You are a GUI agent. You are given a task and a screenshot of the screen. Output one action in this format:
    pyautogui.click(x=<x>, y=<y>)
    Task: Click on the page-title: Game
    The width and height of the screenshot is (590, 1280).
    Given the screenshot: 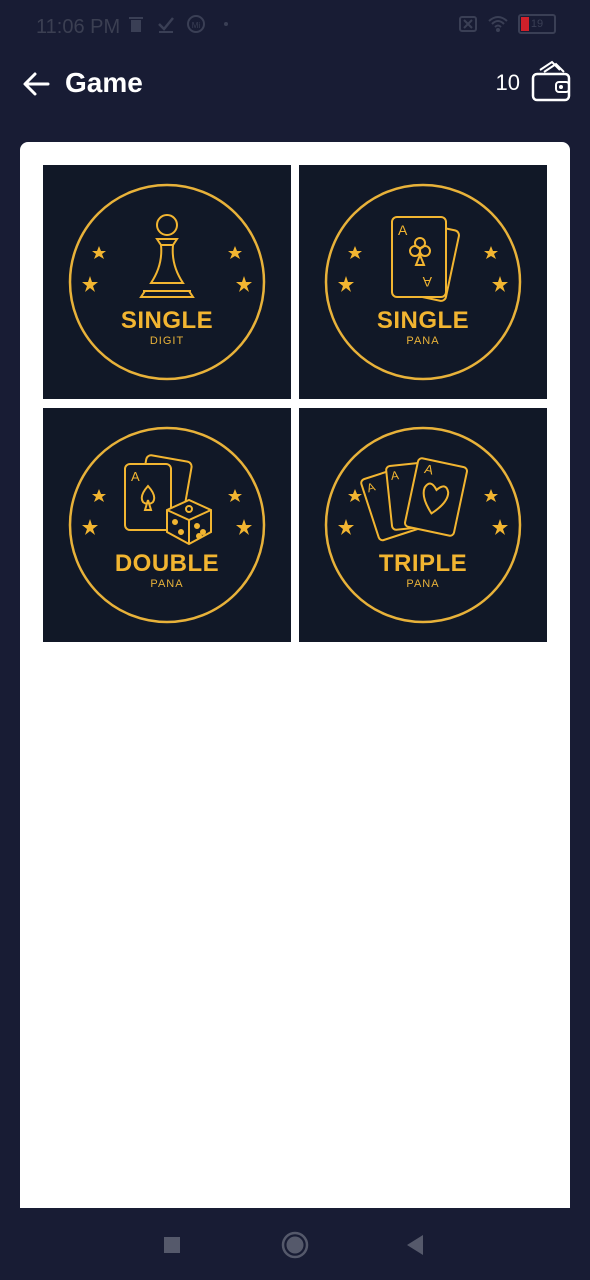 What is the action you would take?
    pyautogui.click(x=104, y=82)
    